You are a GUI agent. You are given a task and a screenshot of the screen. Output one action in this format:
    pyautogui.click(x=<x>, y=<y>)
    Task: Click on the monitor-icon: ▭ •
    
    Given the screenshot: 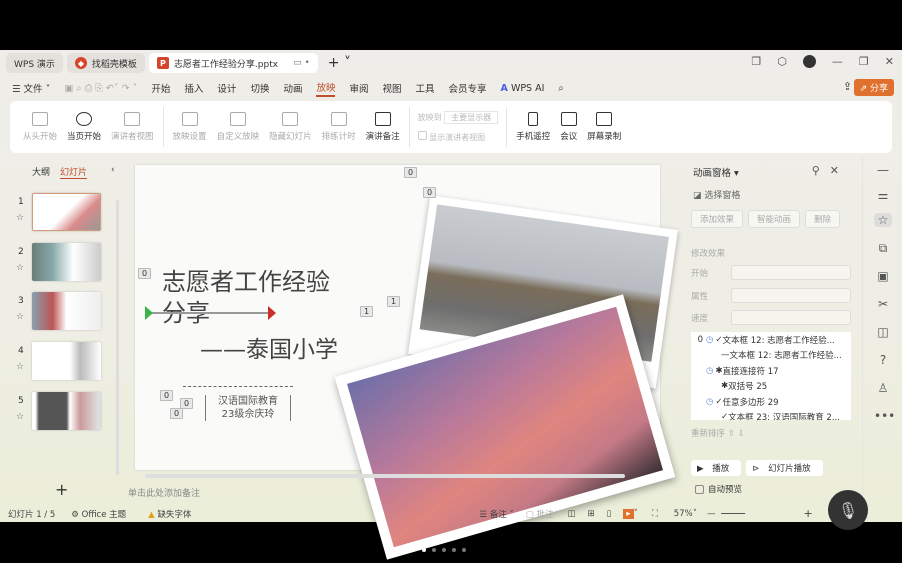 What is the action you would take?
    pyautogui.click(x=301, y=63)
    